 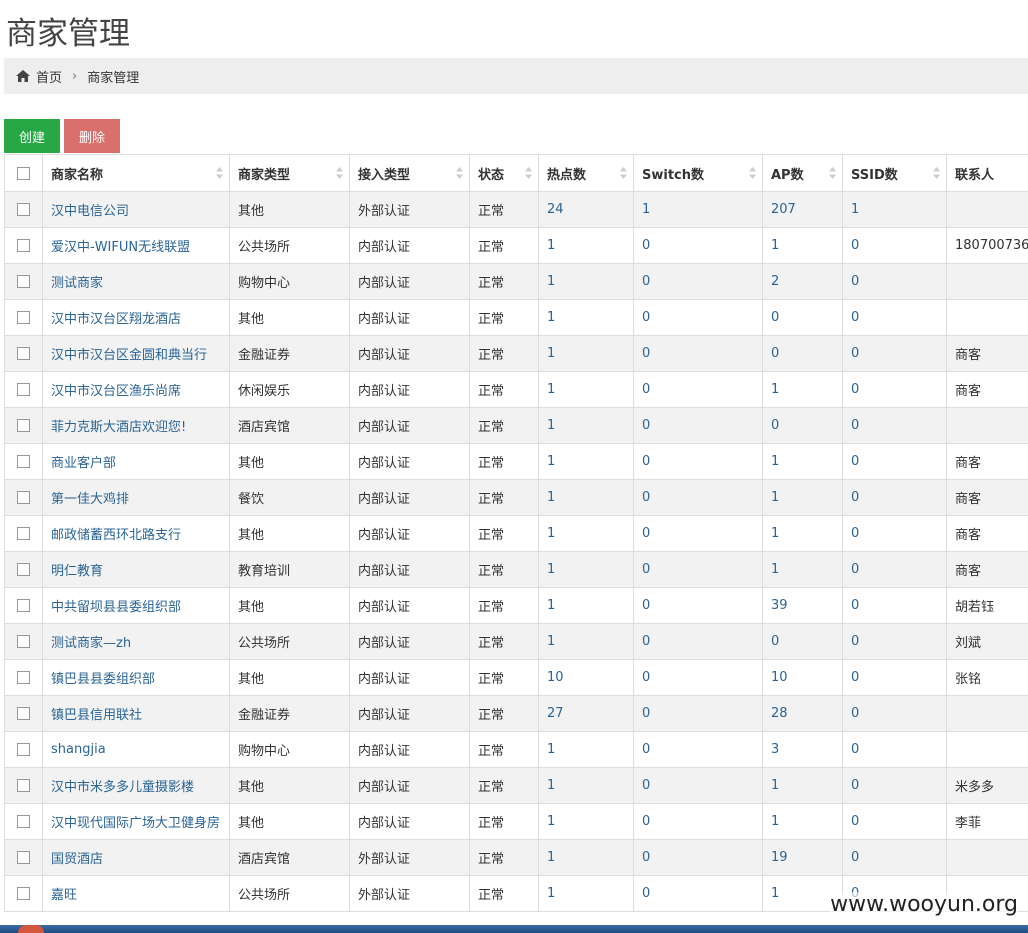 I want to click on cell-merchant-type: 其他, so click(x=289, y=461).